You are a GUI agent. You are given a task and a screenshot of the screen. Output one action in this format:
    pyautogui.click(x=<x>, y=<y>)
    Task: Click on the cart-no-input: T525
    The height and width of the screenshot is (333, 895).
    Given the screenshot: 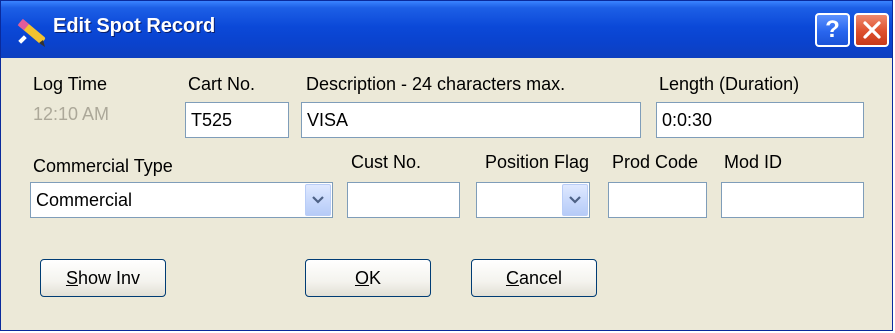 What is the action you would take?
    pyautogui.click(x=237, y=120)
    